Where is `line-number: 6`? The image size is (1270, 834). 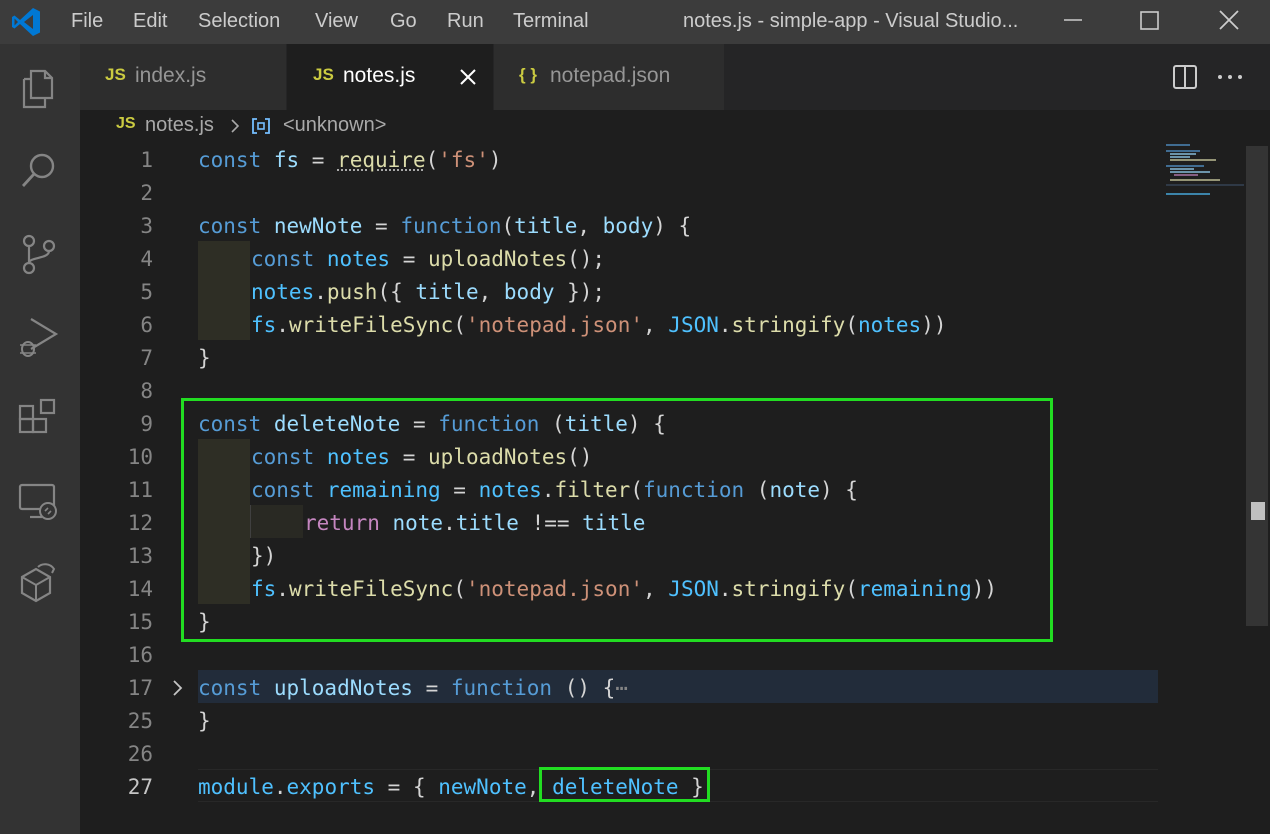 line-number: 6 is located at coordinates (146, 325).